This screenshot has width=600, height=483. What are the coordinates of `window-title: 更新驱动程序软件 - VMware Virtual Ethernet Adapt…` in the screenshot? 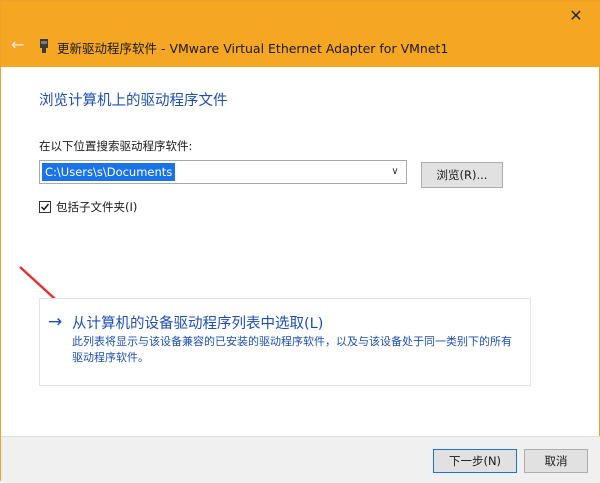 It's located at (253, 48).